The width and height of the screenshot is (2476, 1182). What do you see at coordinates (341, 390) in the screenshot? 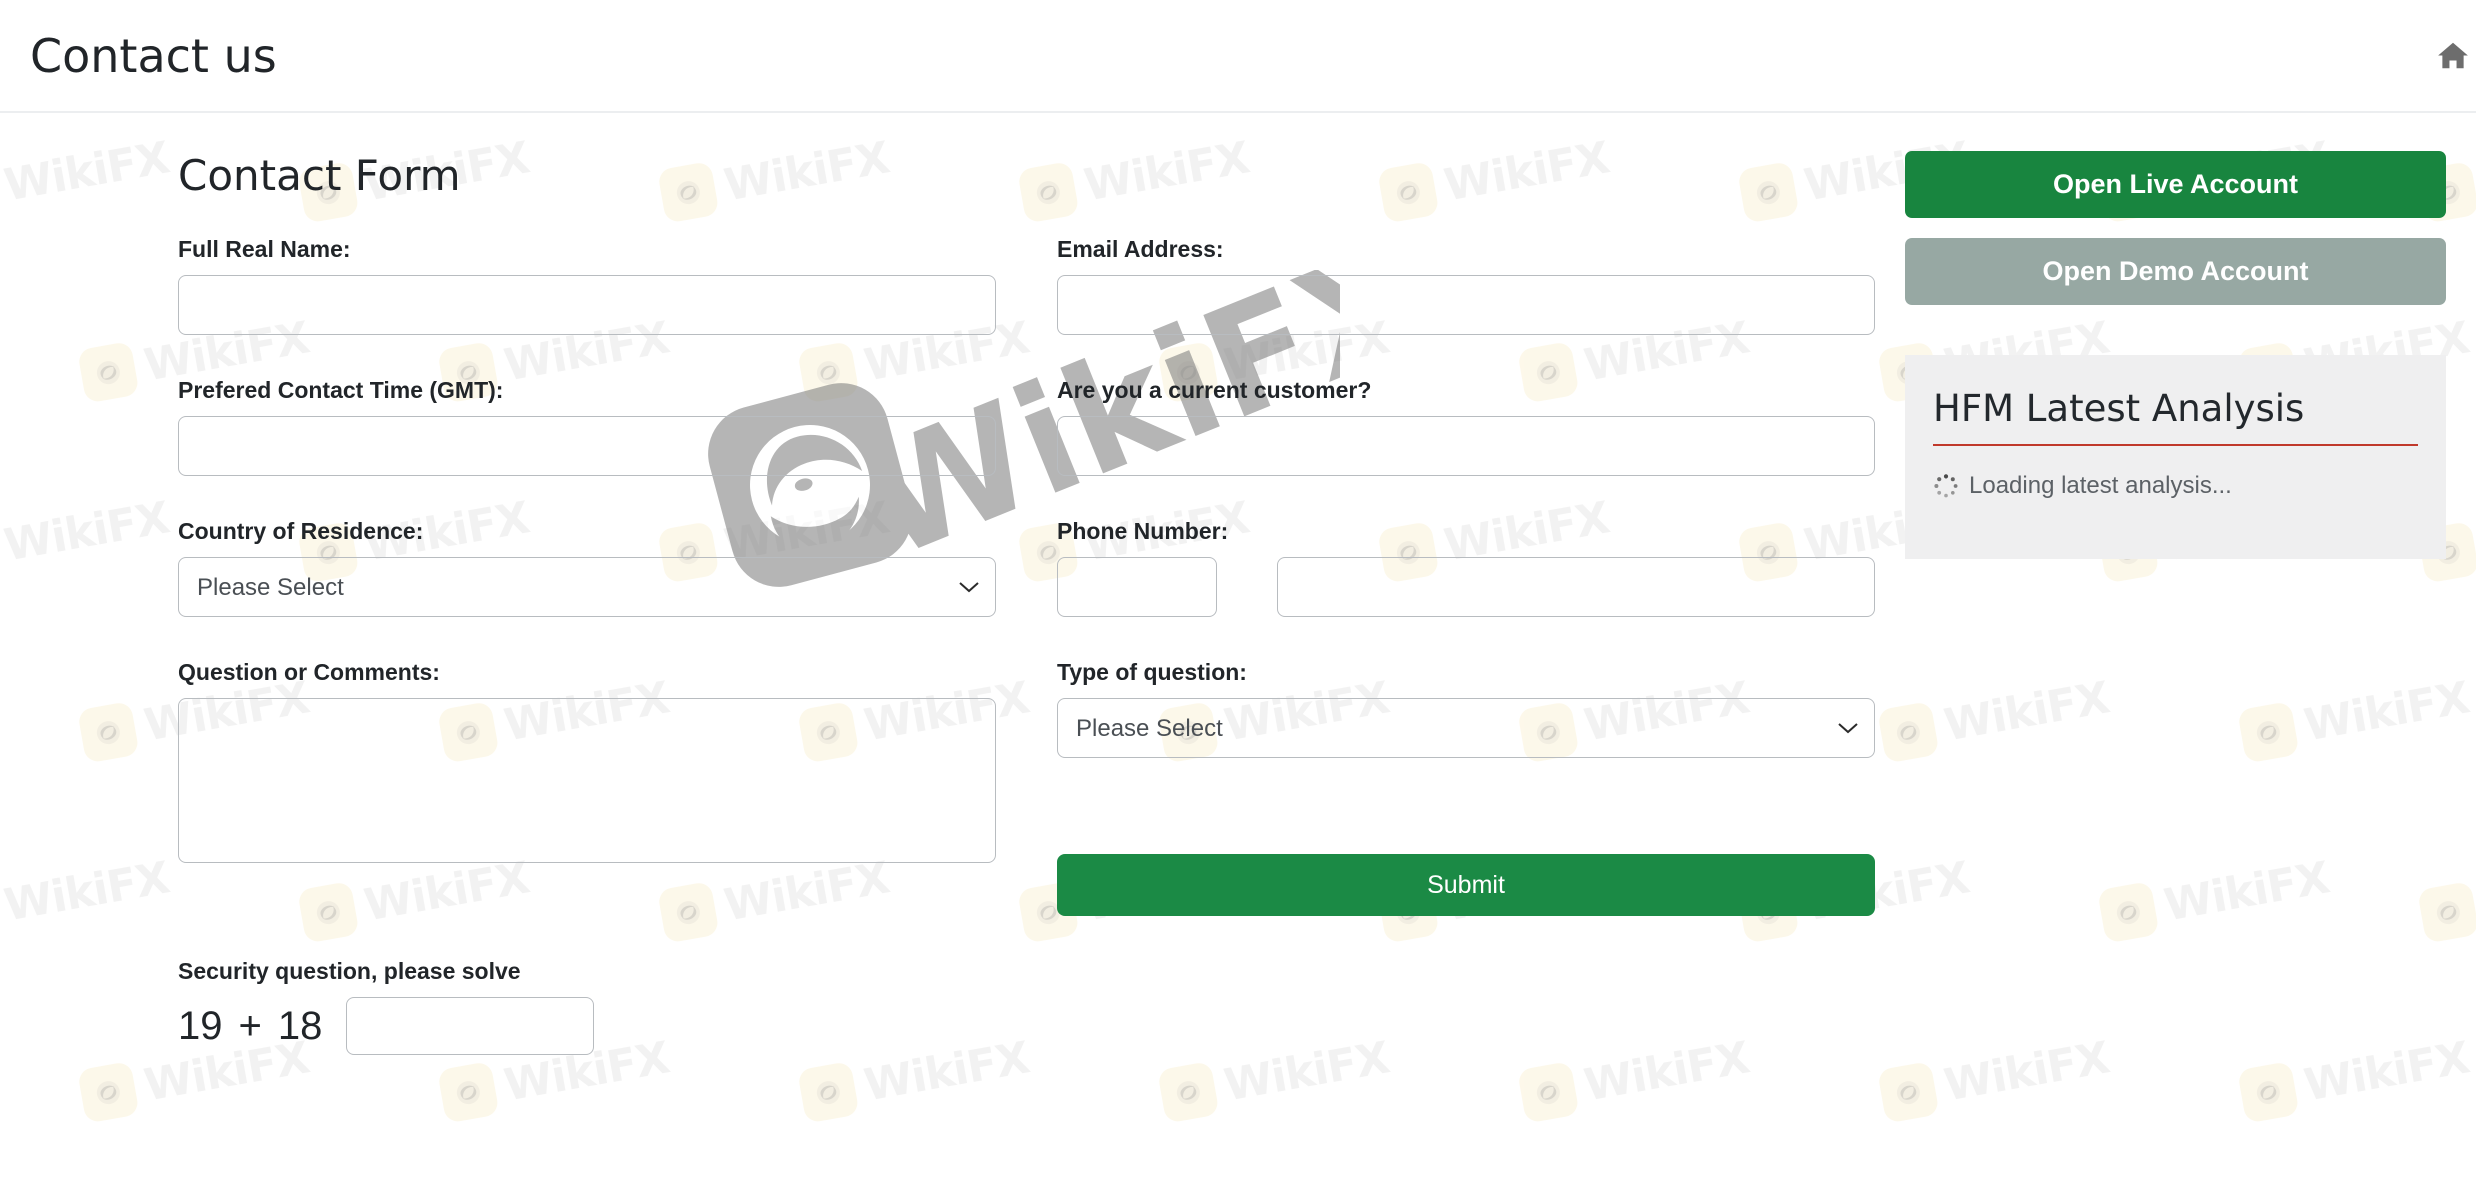
I see `contact-time-label: Prefered Contact Time (GMT):` at bounding box center [341, 390].